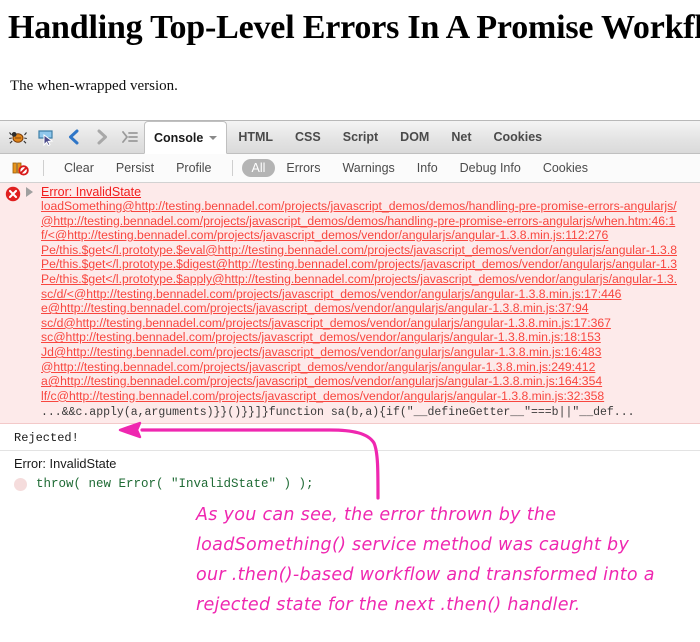  Describe the element at coordinates (65, 464) in the screenshot. I see `rejected-error-text: Error: InvalidState` at that location.